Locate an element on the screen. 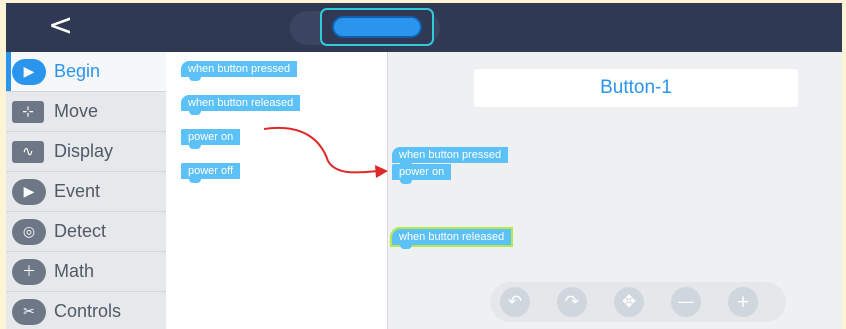  category-label: Begin is located at coordinates (77, 71).